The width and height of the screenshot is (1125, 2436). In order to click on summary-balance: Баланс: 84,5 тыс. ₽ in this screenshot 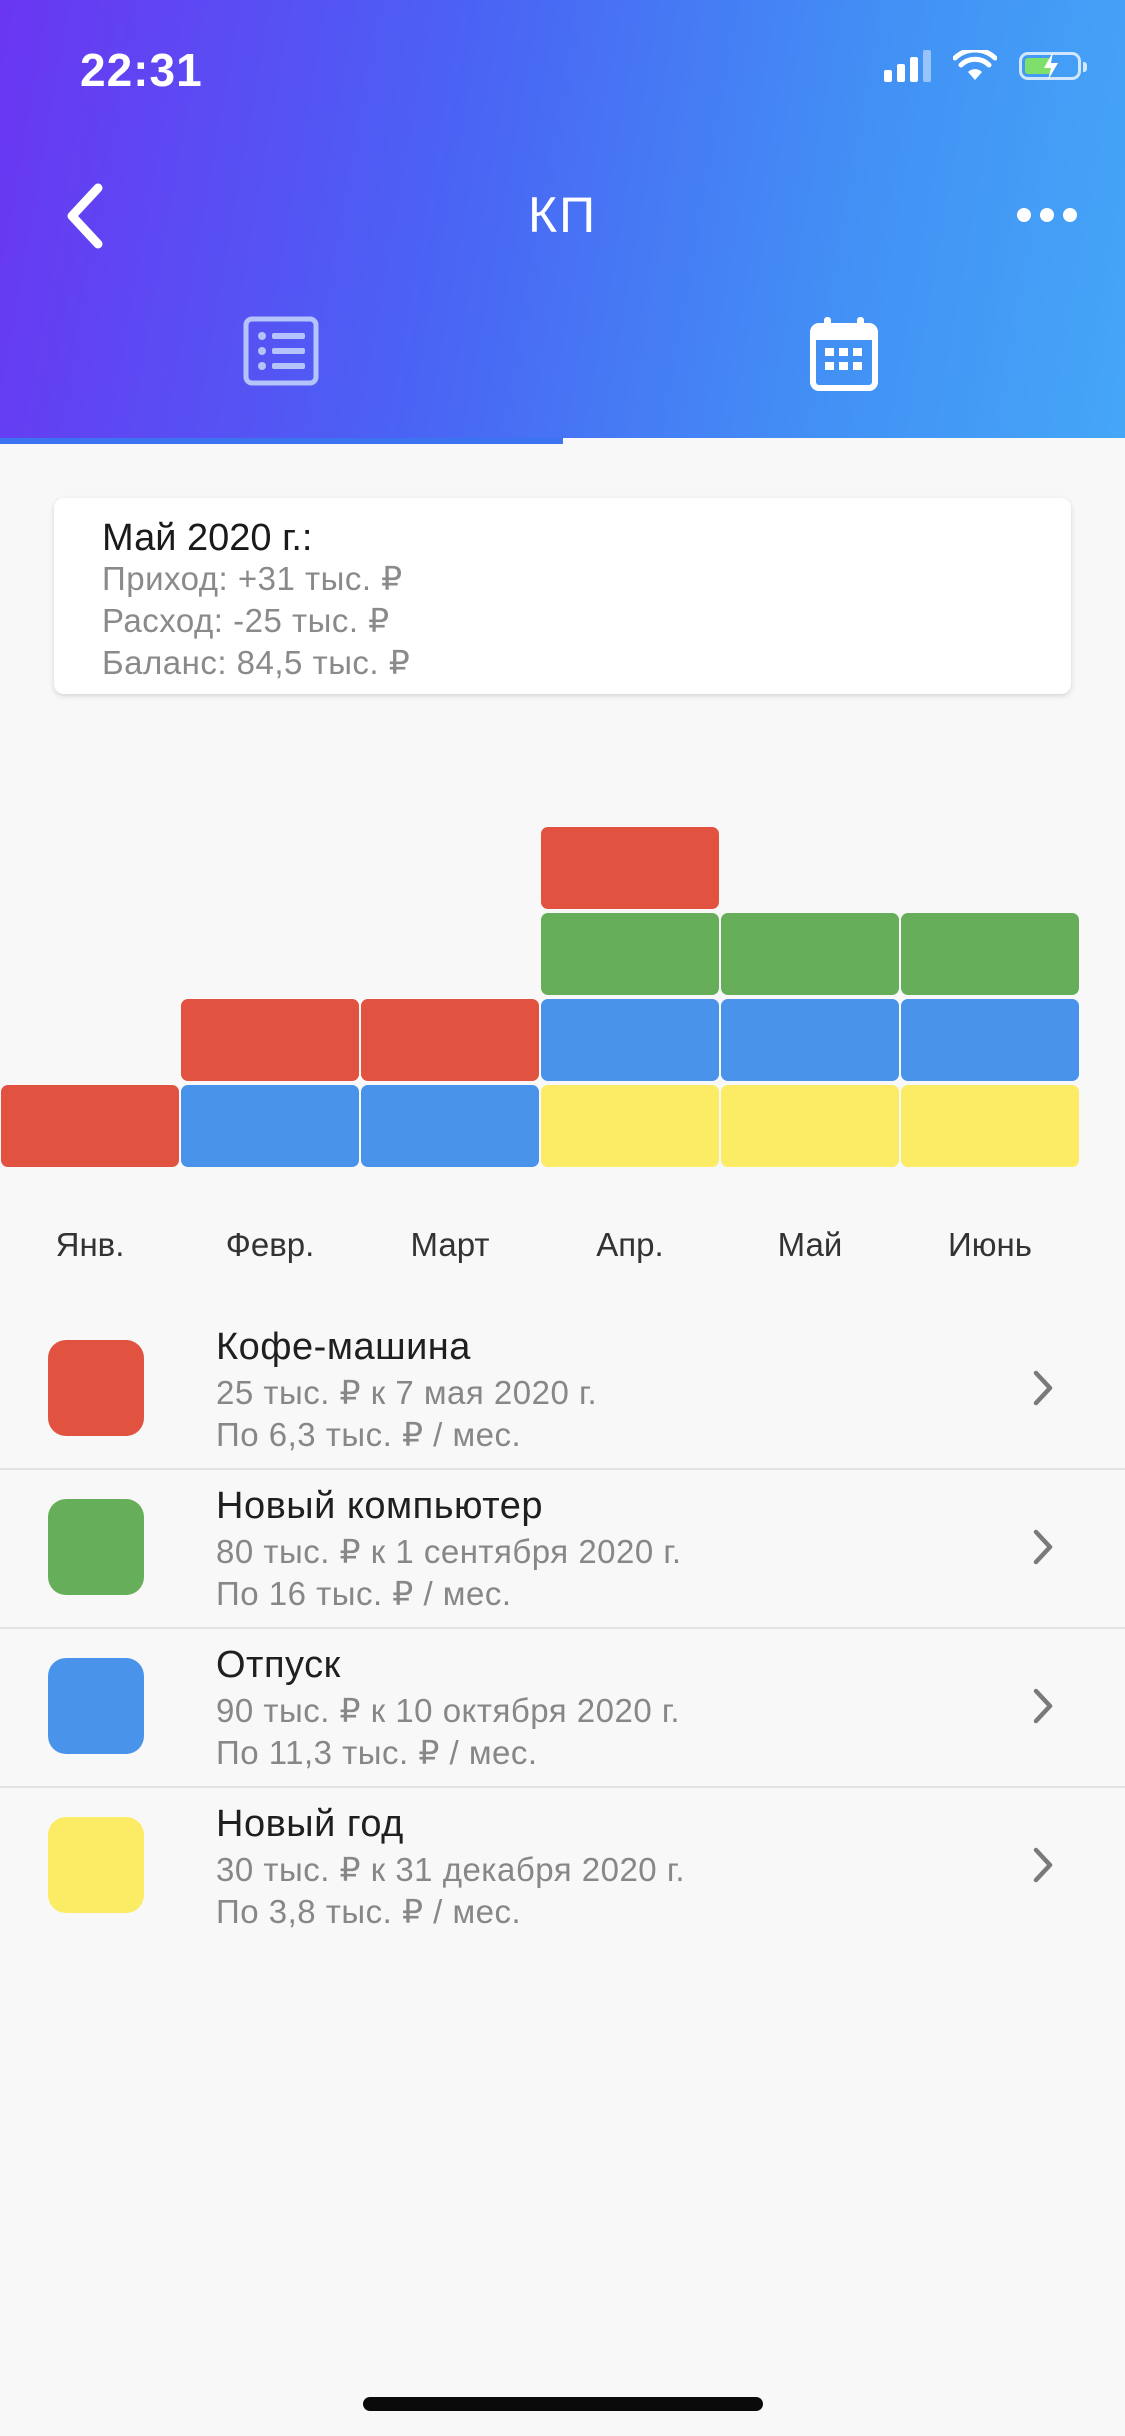, I will do `click(256, 662)`.